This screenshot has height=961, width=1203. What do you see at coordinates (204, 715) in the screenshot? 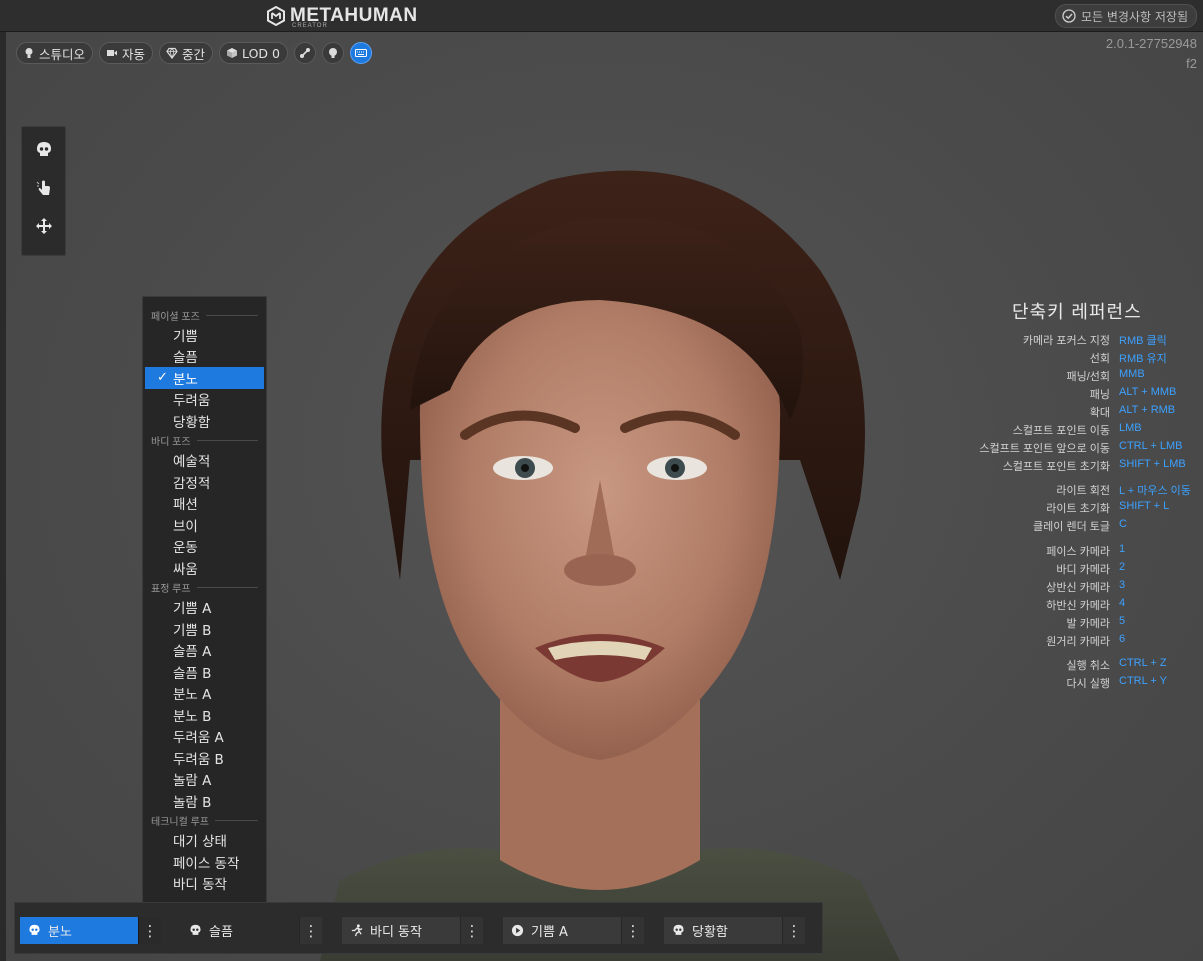
I see `menu-item-anger-b: 분노 B` at bounding box center [204, 715].